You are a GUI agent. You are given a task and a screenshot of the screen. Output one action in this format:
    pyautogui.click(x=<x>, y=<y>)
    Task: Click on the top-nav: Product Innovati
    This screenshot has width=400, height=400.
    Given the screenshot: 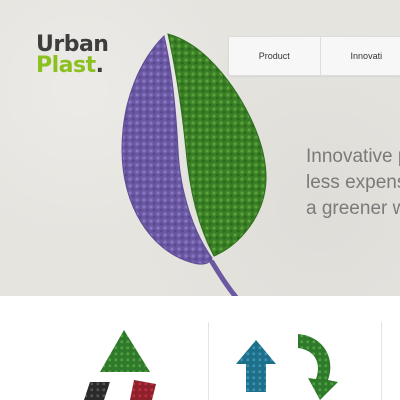 What is the action you would take?
    pyautogui.click(x=314, y=56)
    